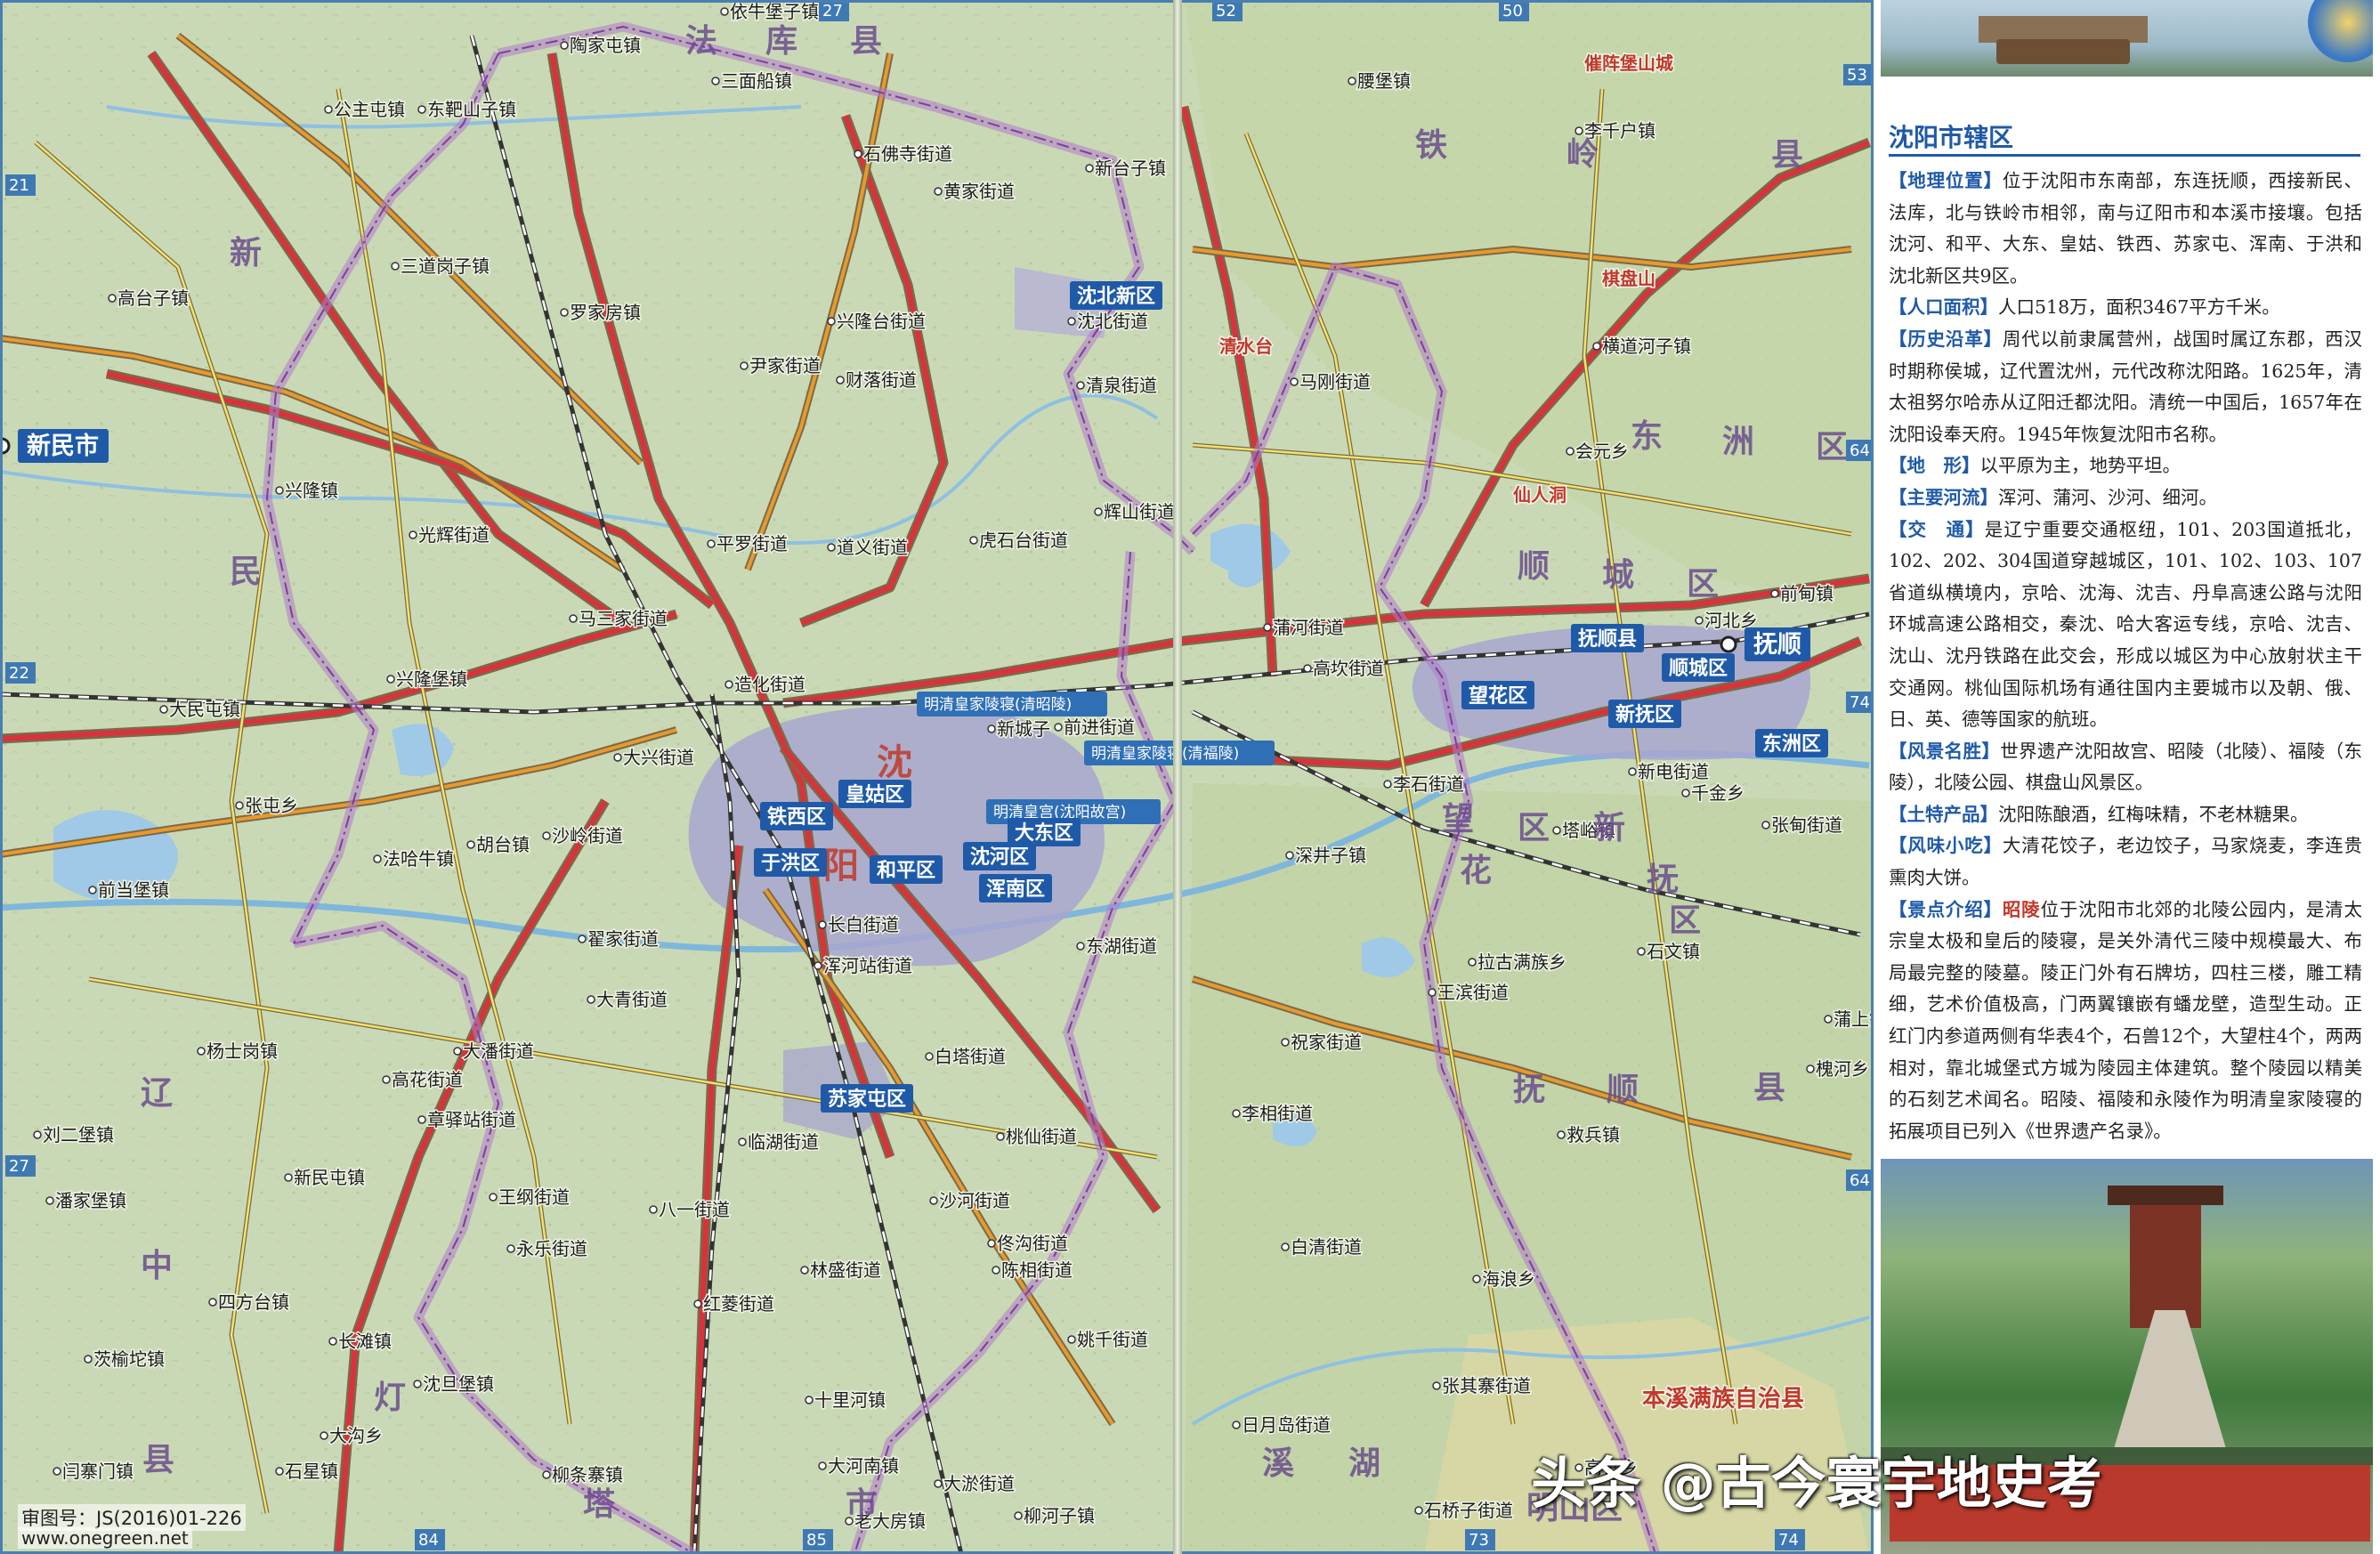  Describe the element at coordinates (752, 543) in the screenshot. I see `town-label: 平罗街道` at that location.